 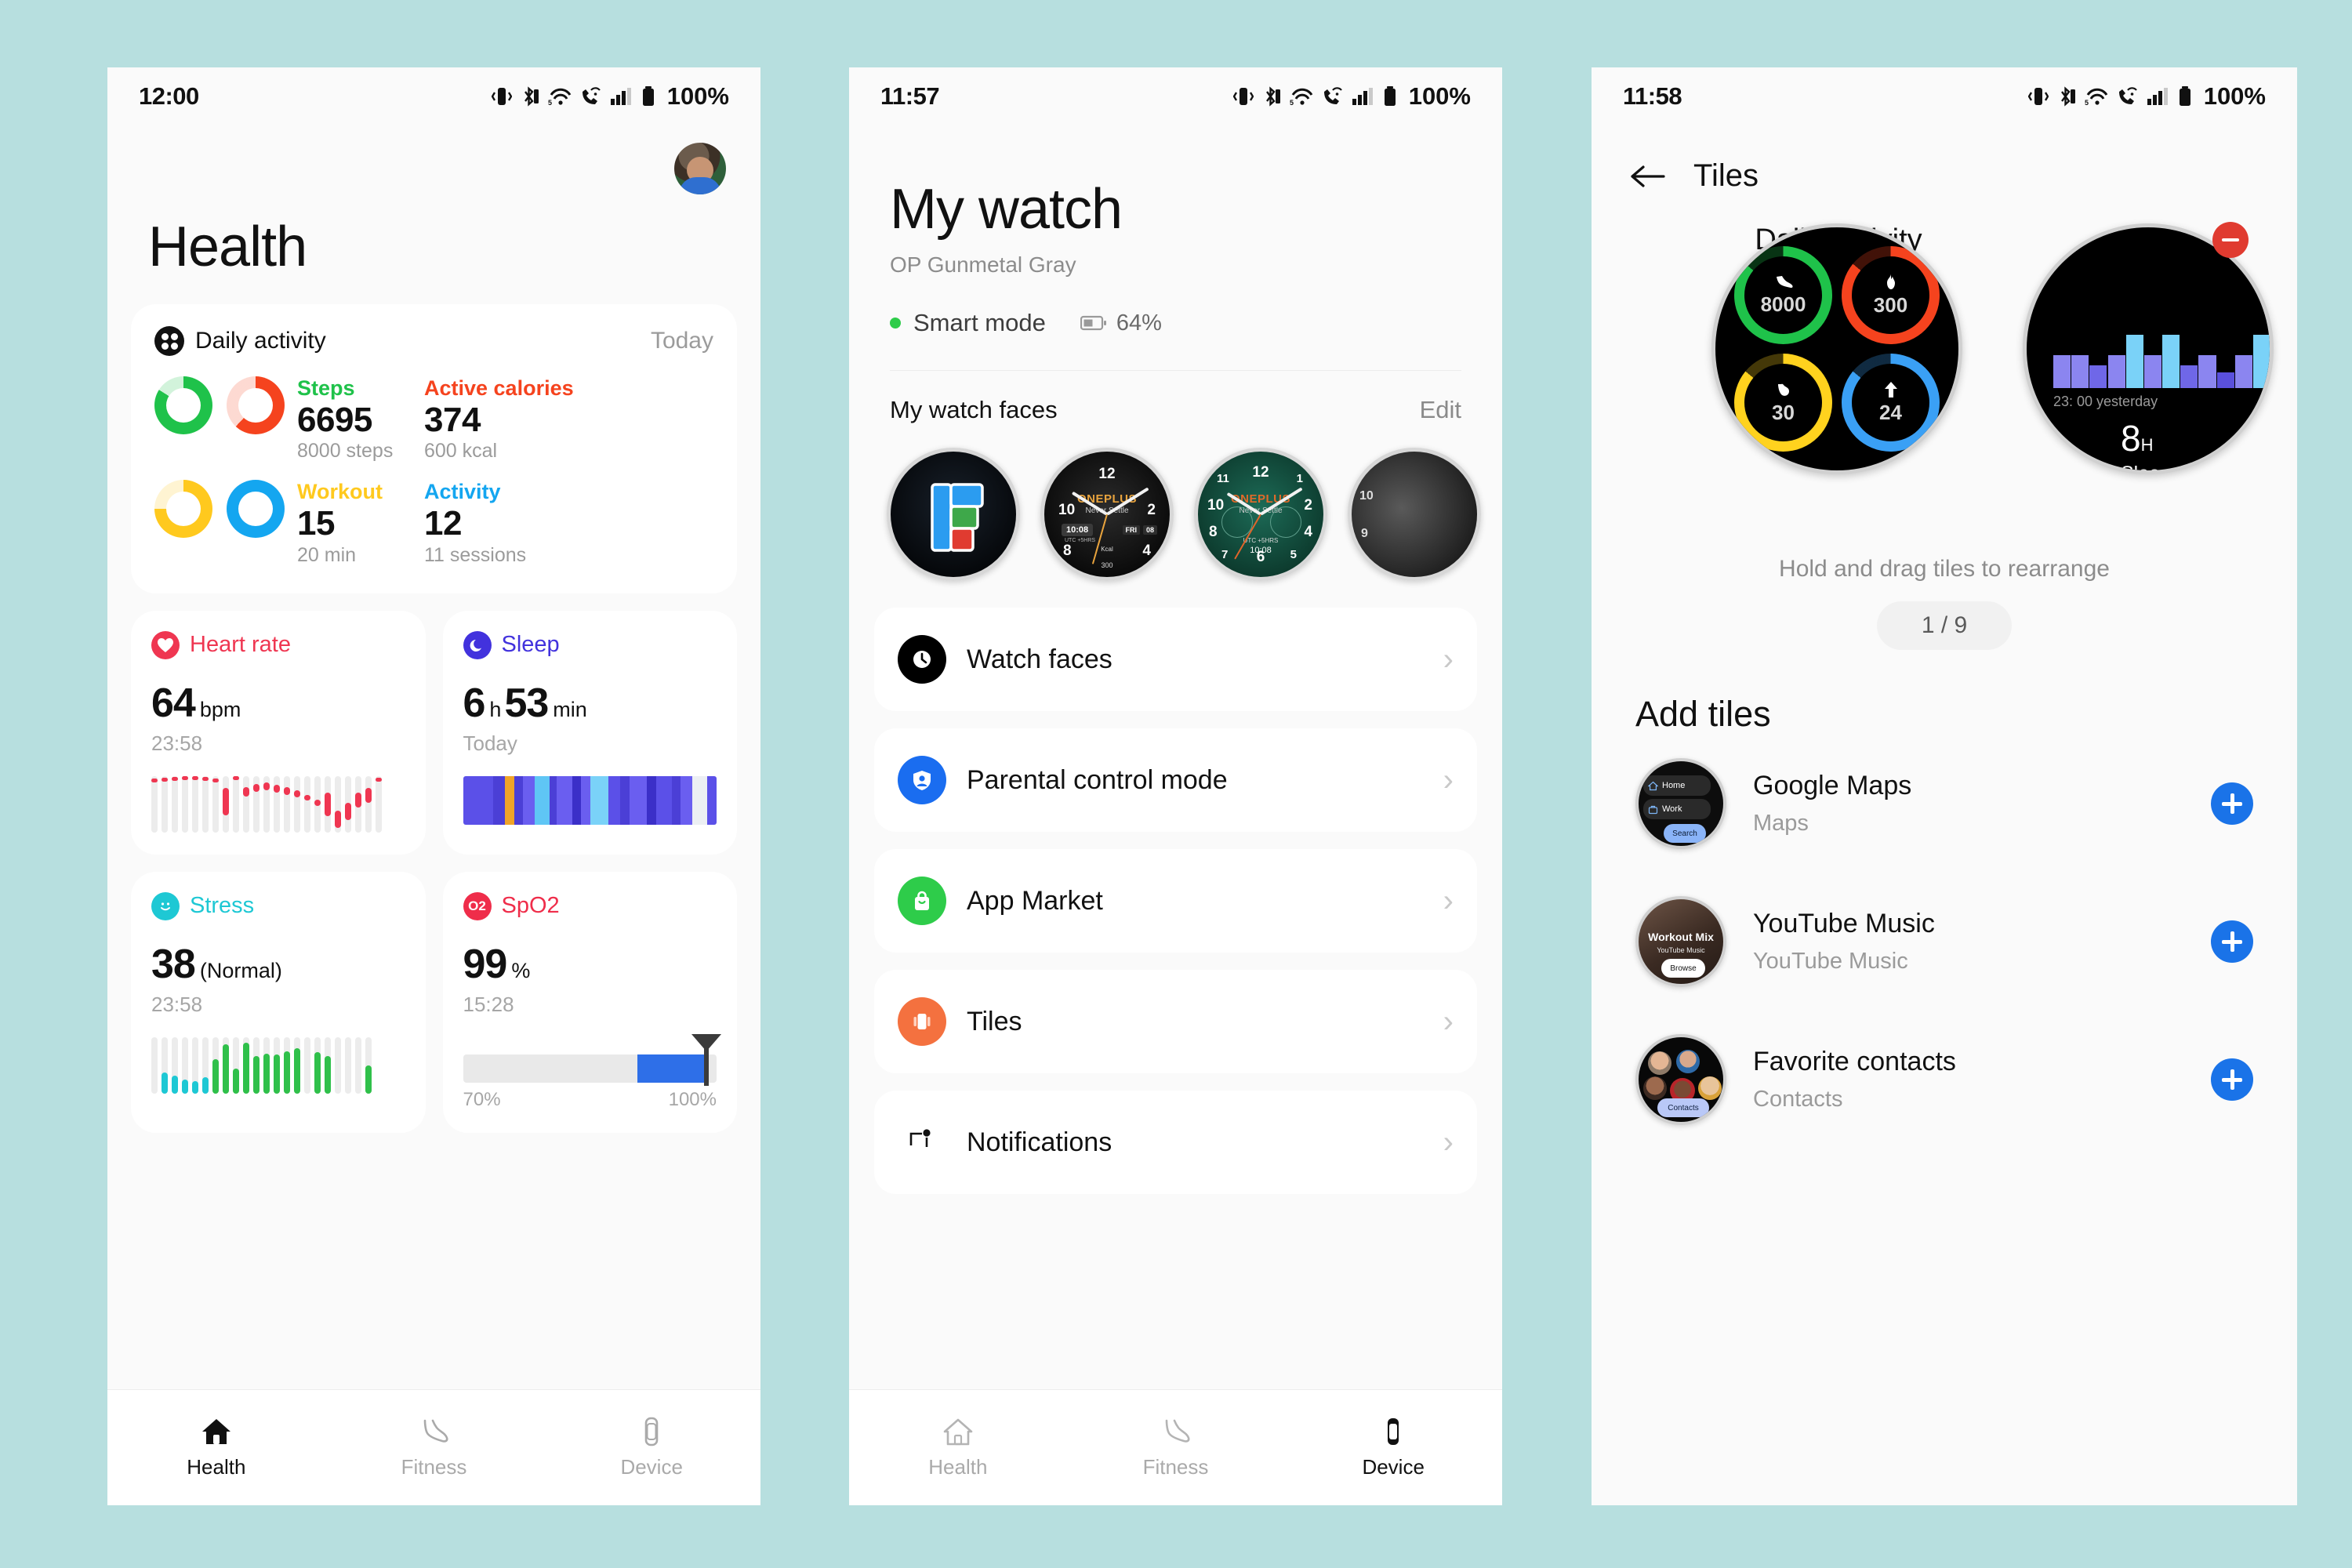 I want to click on add-tiles-title: Add tiles, so click(x=1703, y=714).